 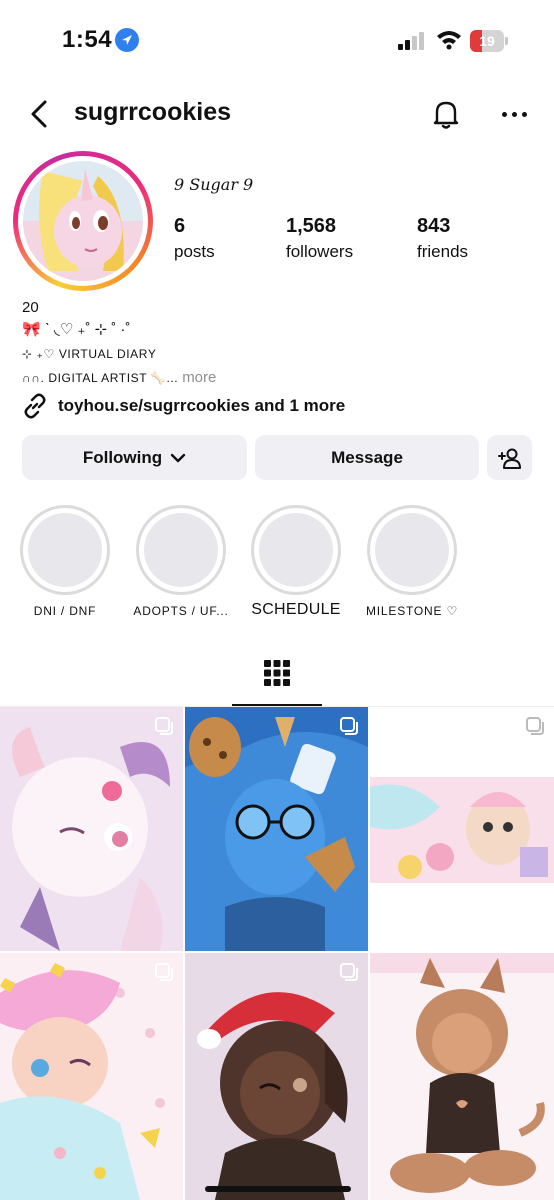 I want to click on back-button, so click(x=40, y=114).